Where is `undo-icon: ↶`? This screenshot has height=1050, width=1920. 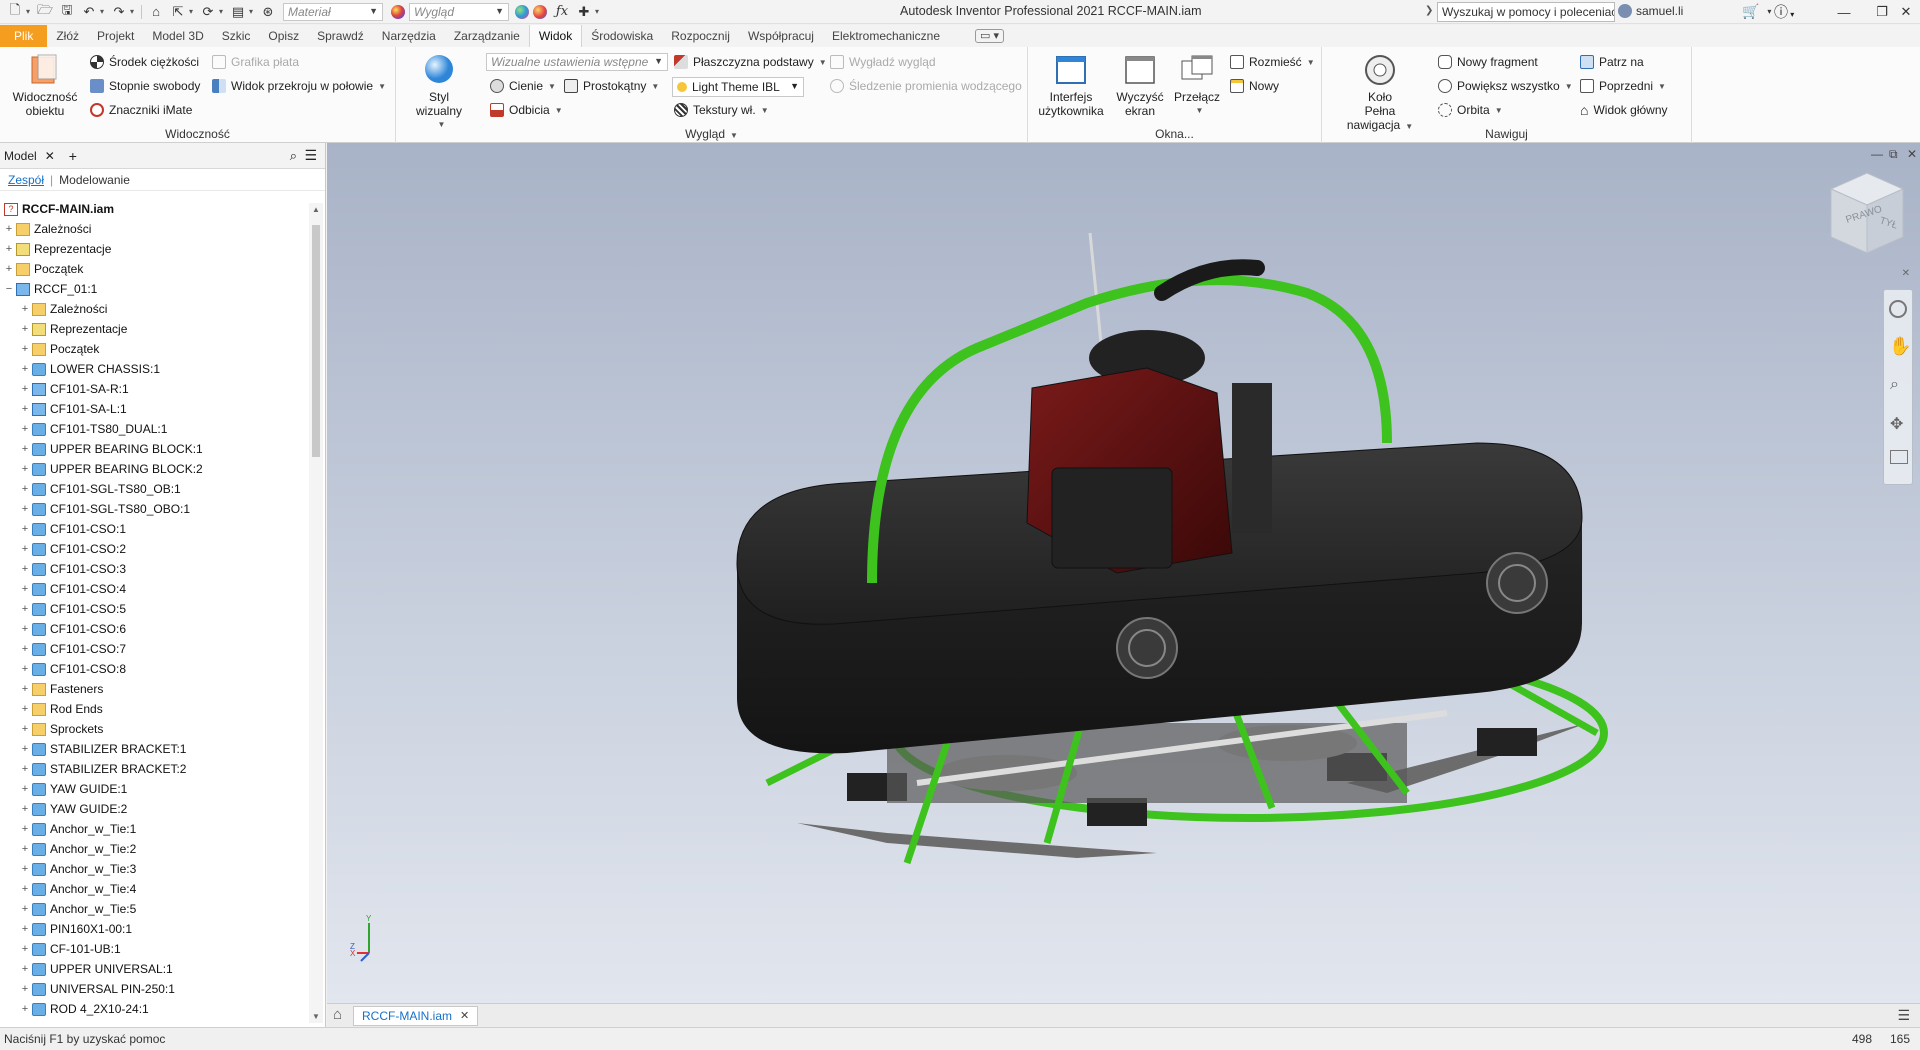
undo-icon: ↶ is located at coordinates (89, 12).